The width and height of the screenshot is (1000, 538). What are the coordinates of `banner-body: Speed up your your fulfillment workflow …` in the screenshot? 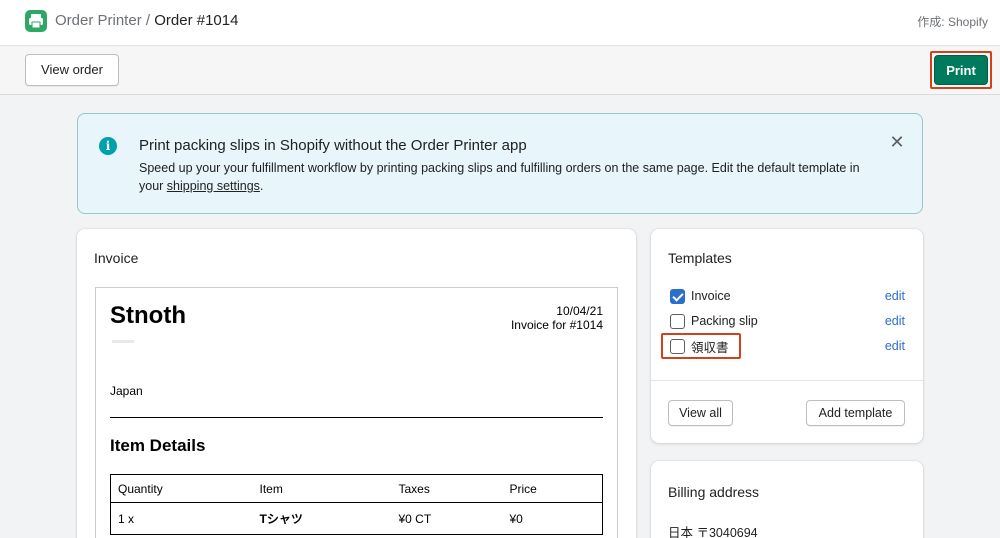 It's located at (509, 177).